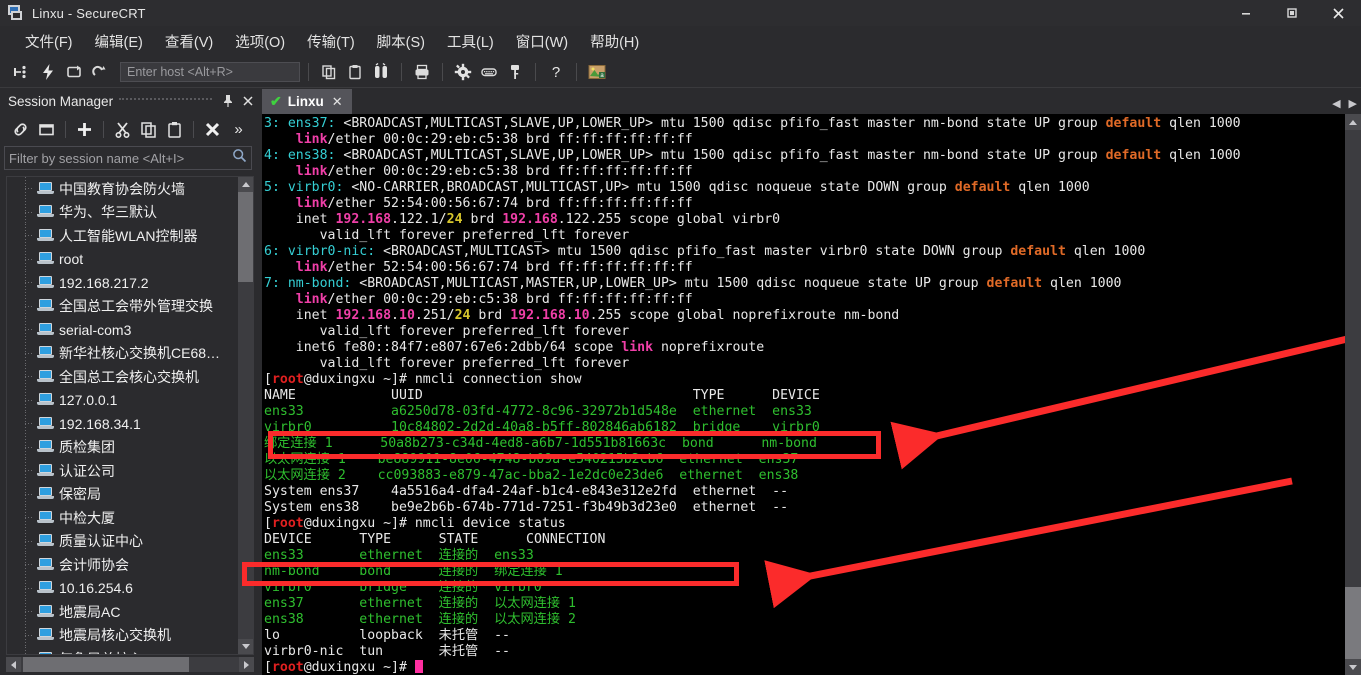  What do you see at coordinates (381, 72) in the screenshot?
I see `find-icon` at bounding box center [381, 72].